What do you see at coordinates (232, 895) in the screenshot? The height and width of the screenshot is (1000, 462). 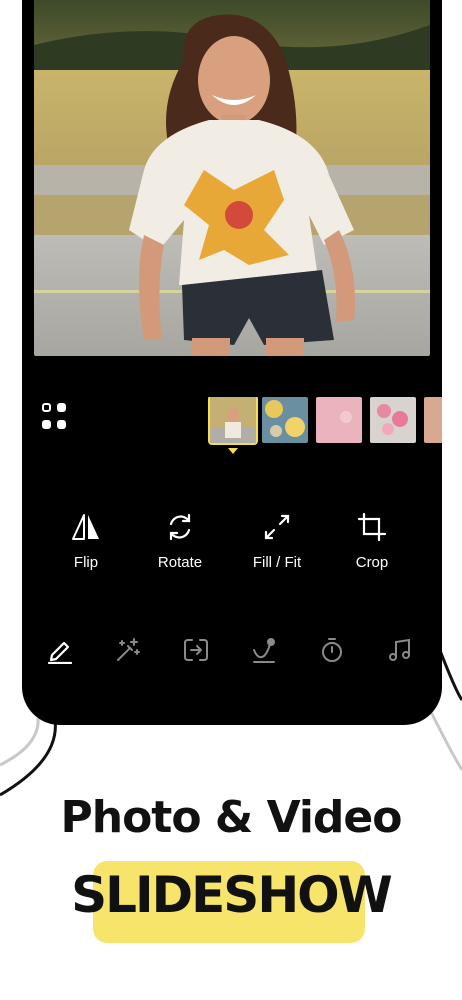 I see `headline-line2: SLIDESHOW` at bounding box center [232, 895].